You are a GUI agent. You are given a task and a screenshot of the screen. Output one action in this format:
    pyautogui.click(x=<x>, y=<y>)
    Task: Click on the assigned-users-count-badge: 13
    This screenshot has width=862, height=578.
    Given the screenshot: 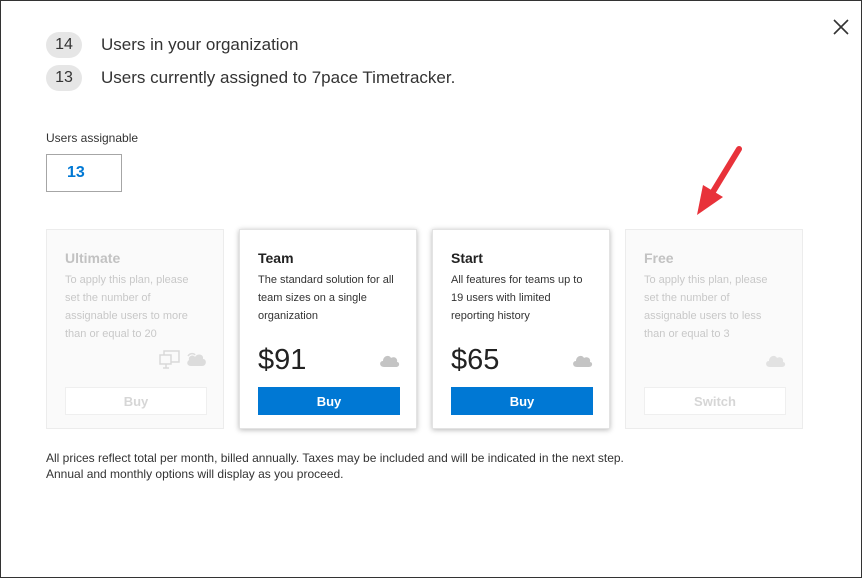 What is the action you would take?
    pyautogui.click(x=64, y=78)
    